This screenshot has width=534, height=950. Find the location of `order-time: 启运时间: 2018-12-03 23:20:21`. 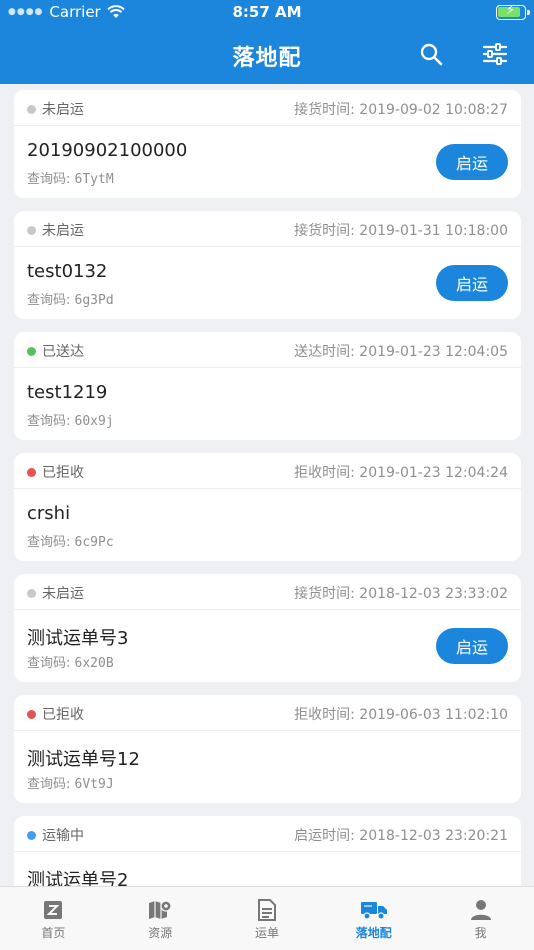

order-time: 启运时间: 2018-12-03 23:20:21 is located at coordinates (401, 836).